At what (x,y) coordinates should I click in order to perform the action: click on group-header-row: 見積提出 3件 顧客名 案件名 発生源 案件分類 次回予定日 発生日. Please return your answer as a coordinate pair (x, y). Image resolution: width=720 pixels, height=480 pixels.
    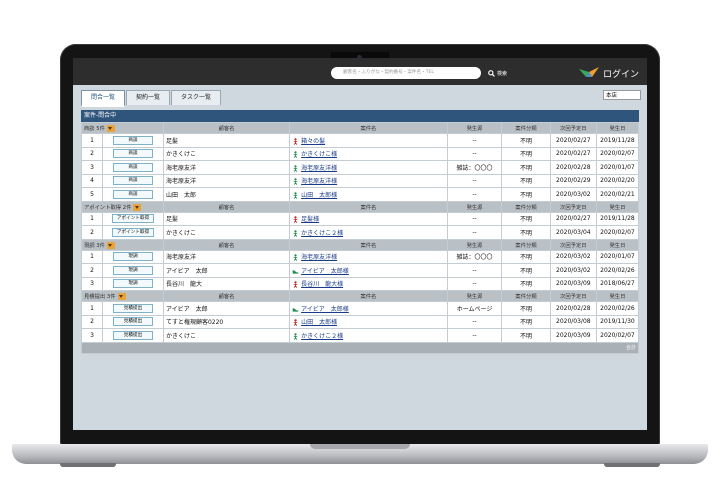
    Looking at the image, I should click on (360, 296).